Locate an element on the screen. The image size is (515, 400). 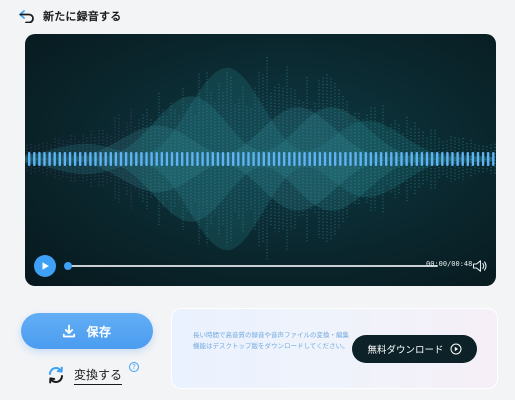
convert-label: 変換する is located at coordinates (98, 375).